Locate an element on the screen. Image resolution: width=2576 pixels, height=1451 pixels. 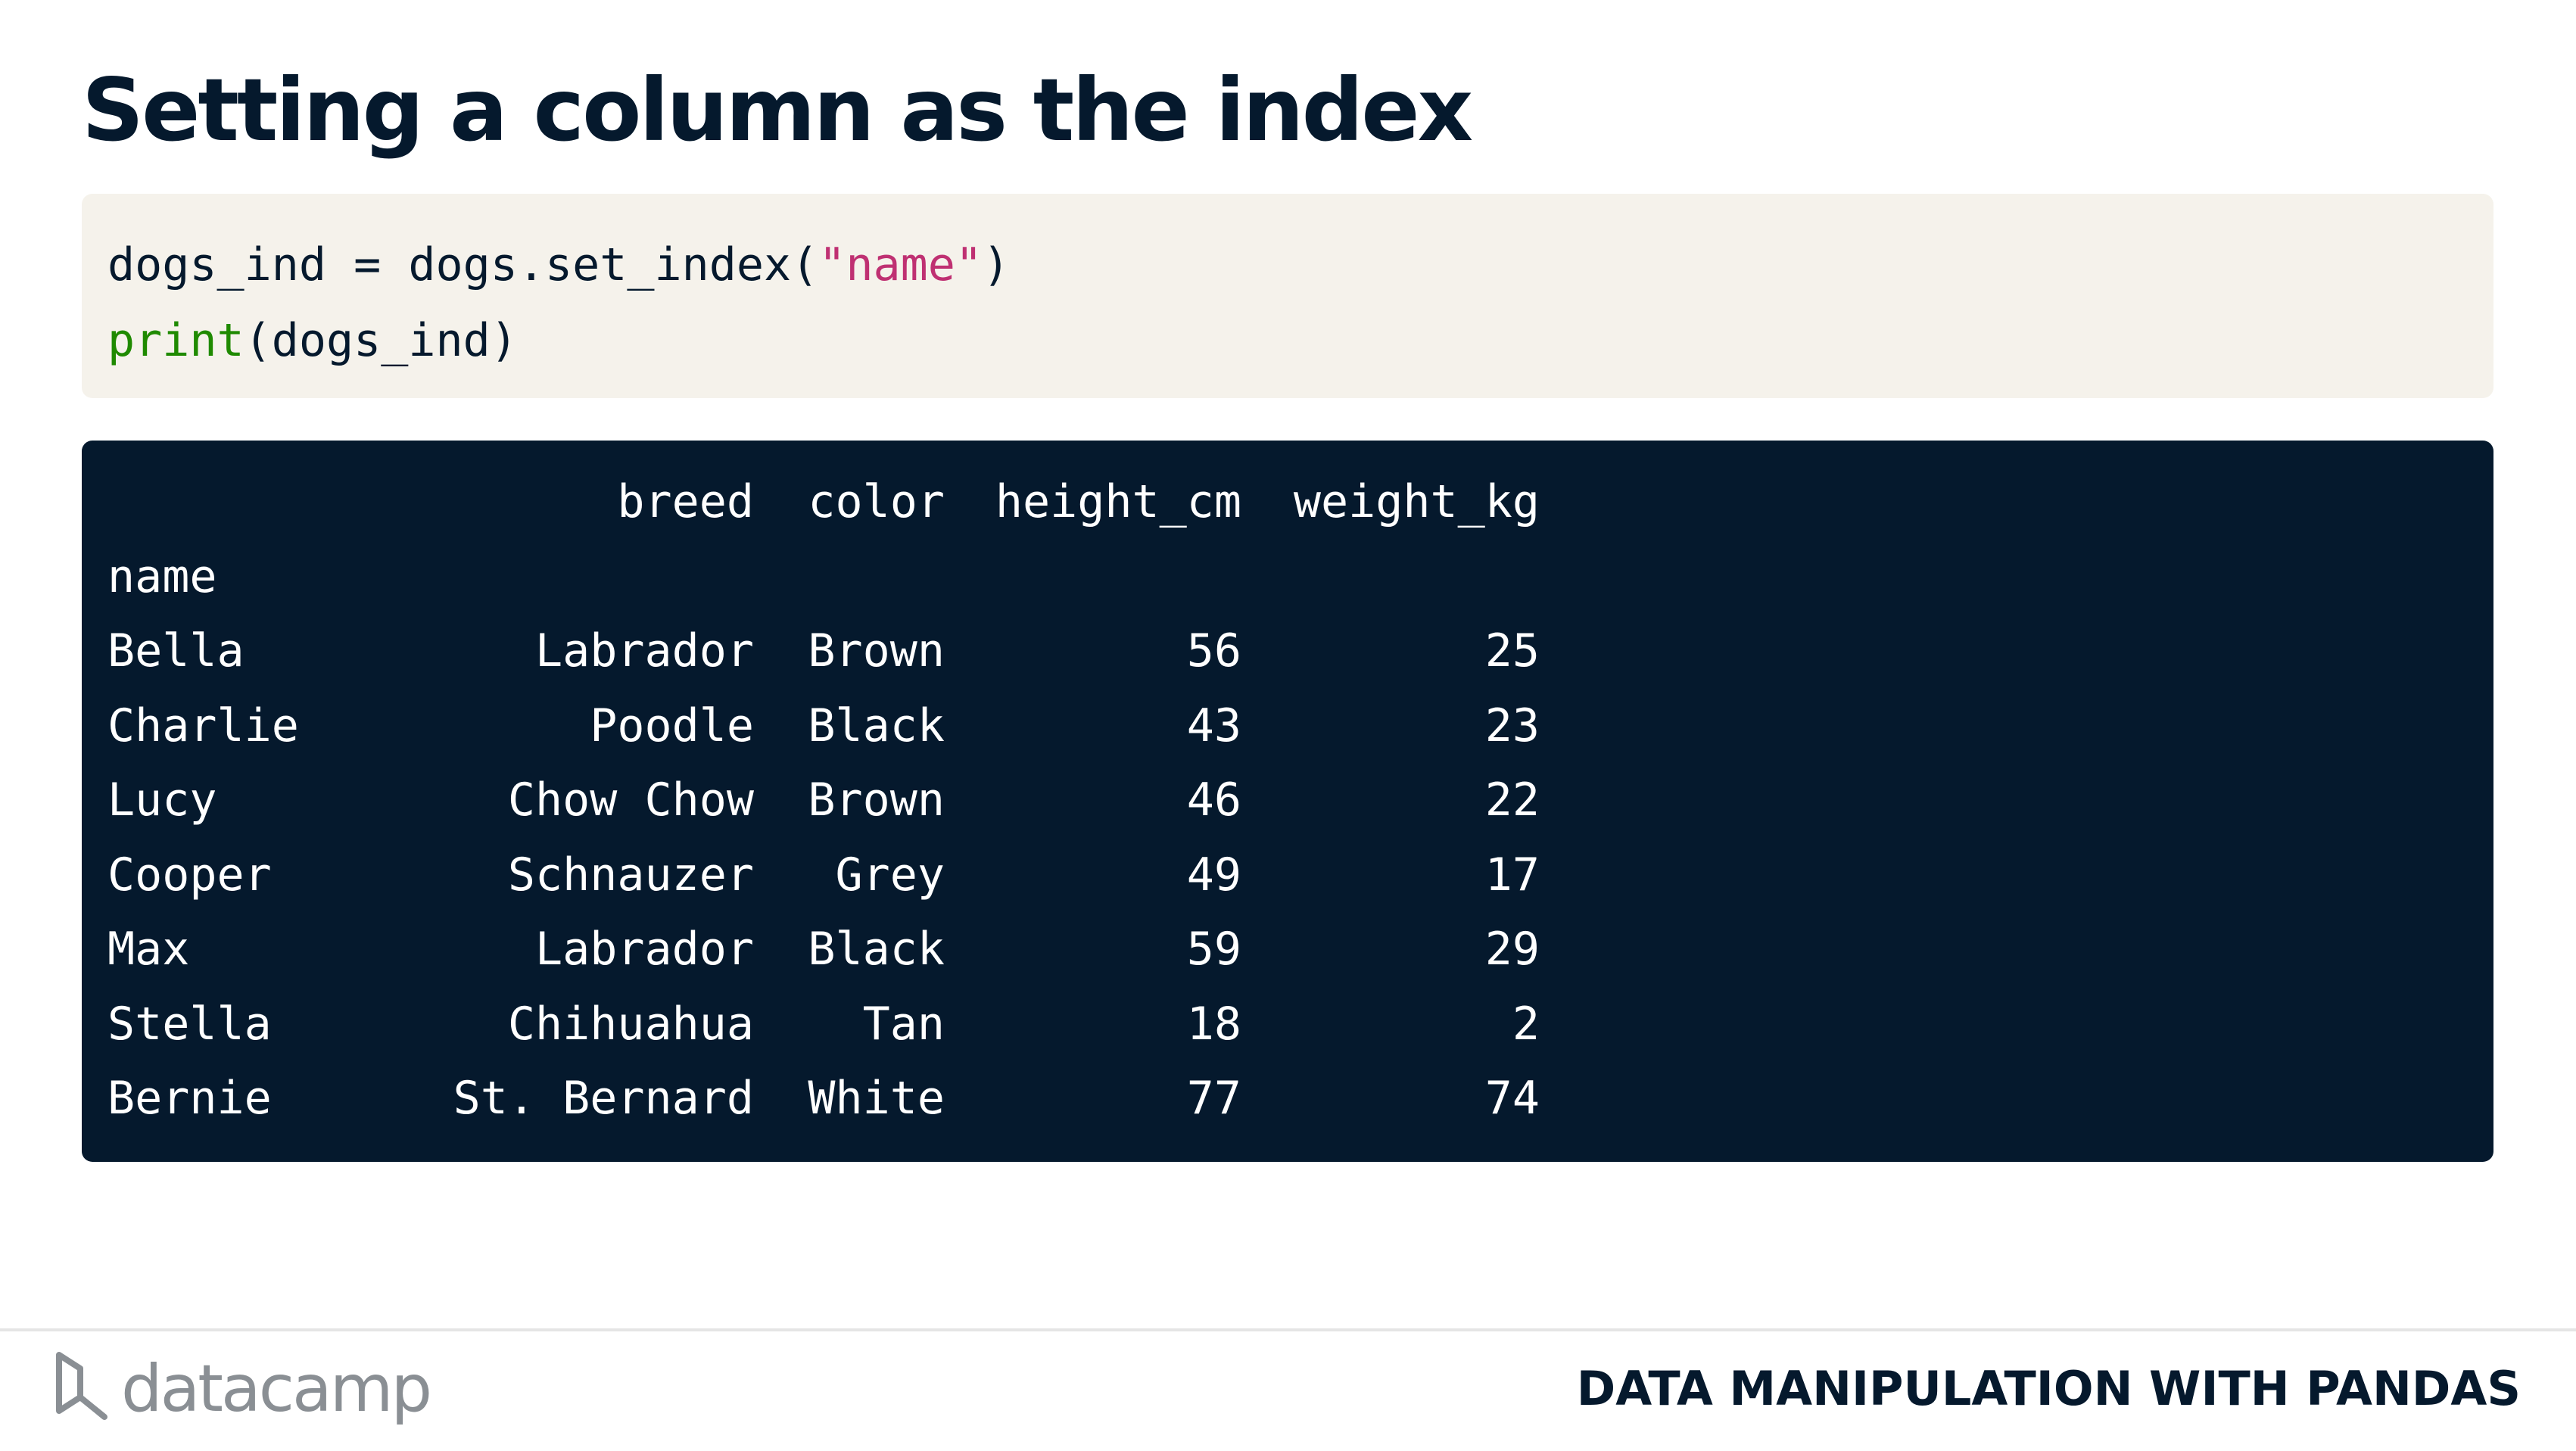
table-row: Charlie Poodle Black 43 23 is located at coordinates (1300, 726).